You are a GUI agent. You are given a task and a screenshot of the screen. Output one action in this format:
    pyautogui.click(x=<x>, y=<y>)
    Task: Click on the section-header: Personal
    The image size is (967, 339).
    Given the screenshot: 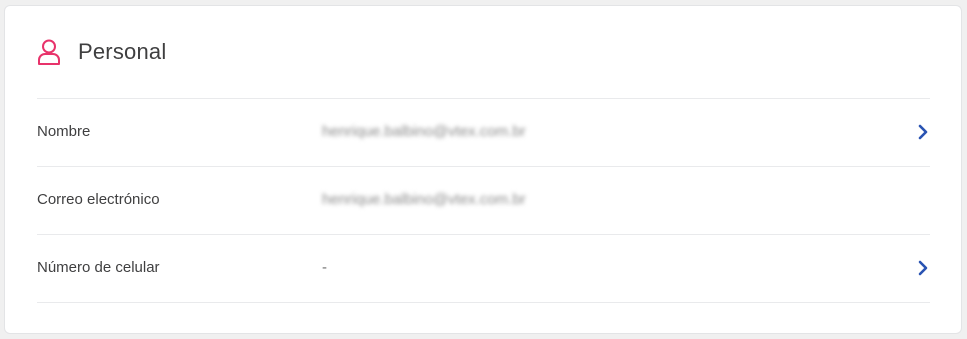 What is the action you would take?
    pyautogui.click(x=101, y=52)
    